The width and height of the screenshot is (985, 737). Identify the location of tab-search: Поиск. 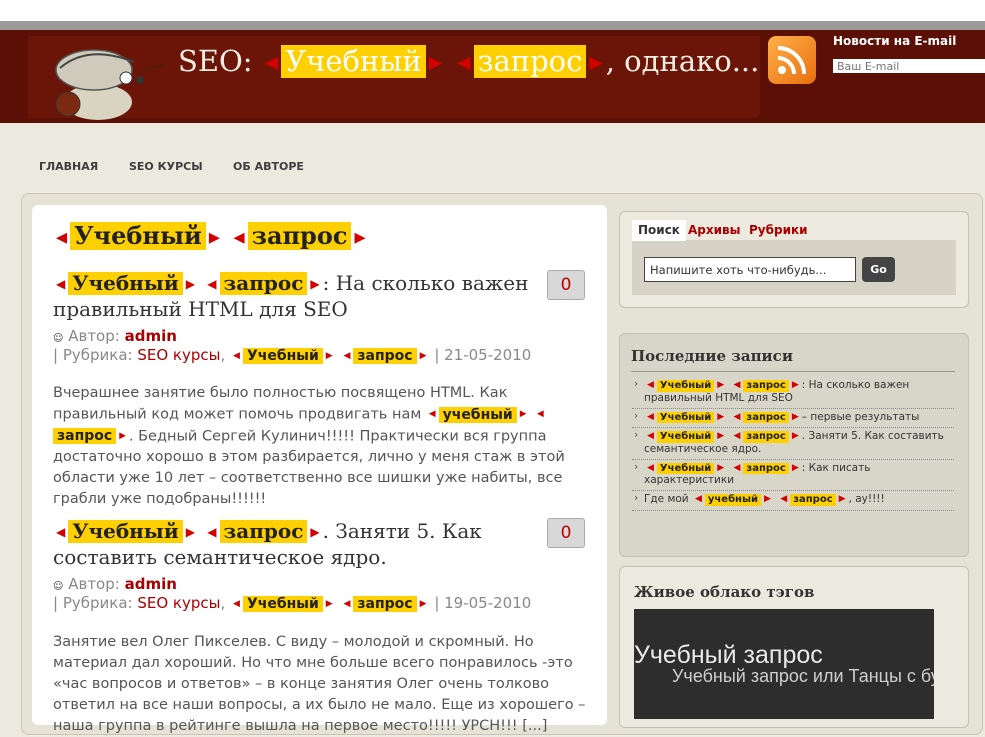
(659, 230).